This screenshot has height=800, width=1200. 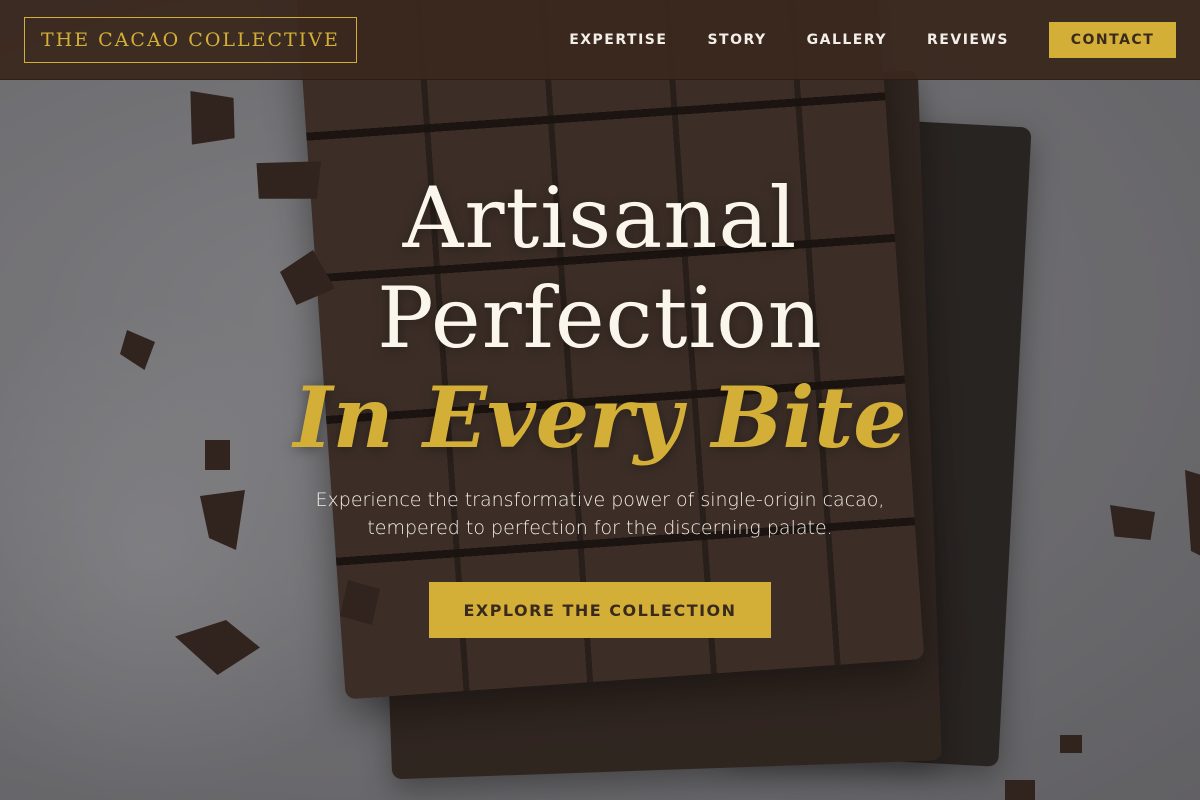 I want to click on explore-collection-button: EXPLORE THE COLLECTION, so click(x=600, y=610).